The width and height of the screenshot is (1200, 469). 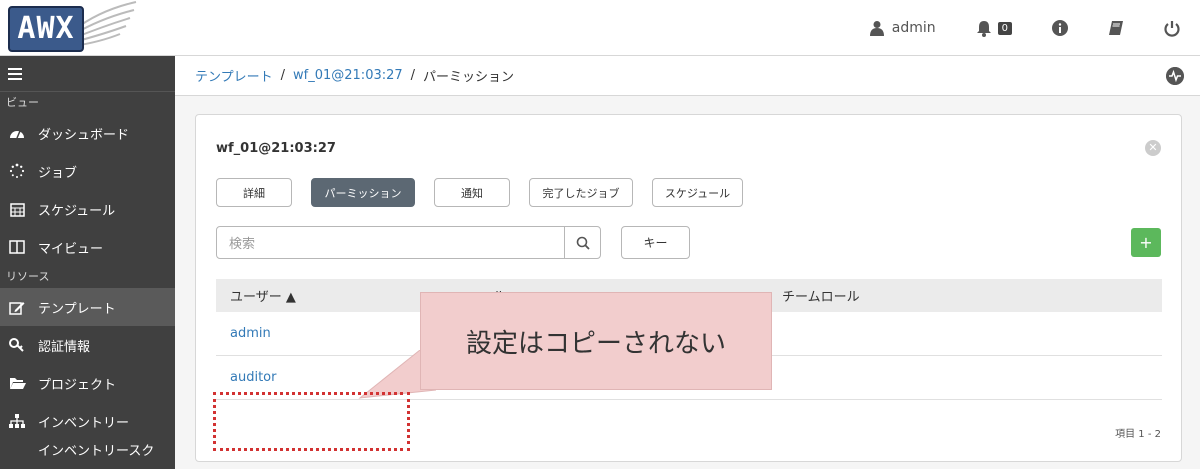 I want to click on bell-icon, so click(x=983, y=28).